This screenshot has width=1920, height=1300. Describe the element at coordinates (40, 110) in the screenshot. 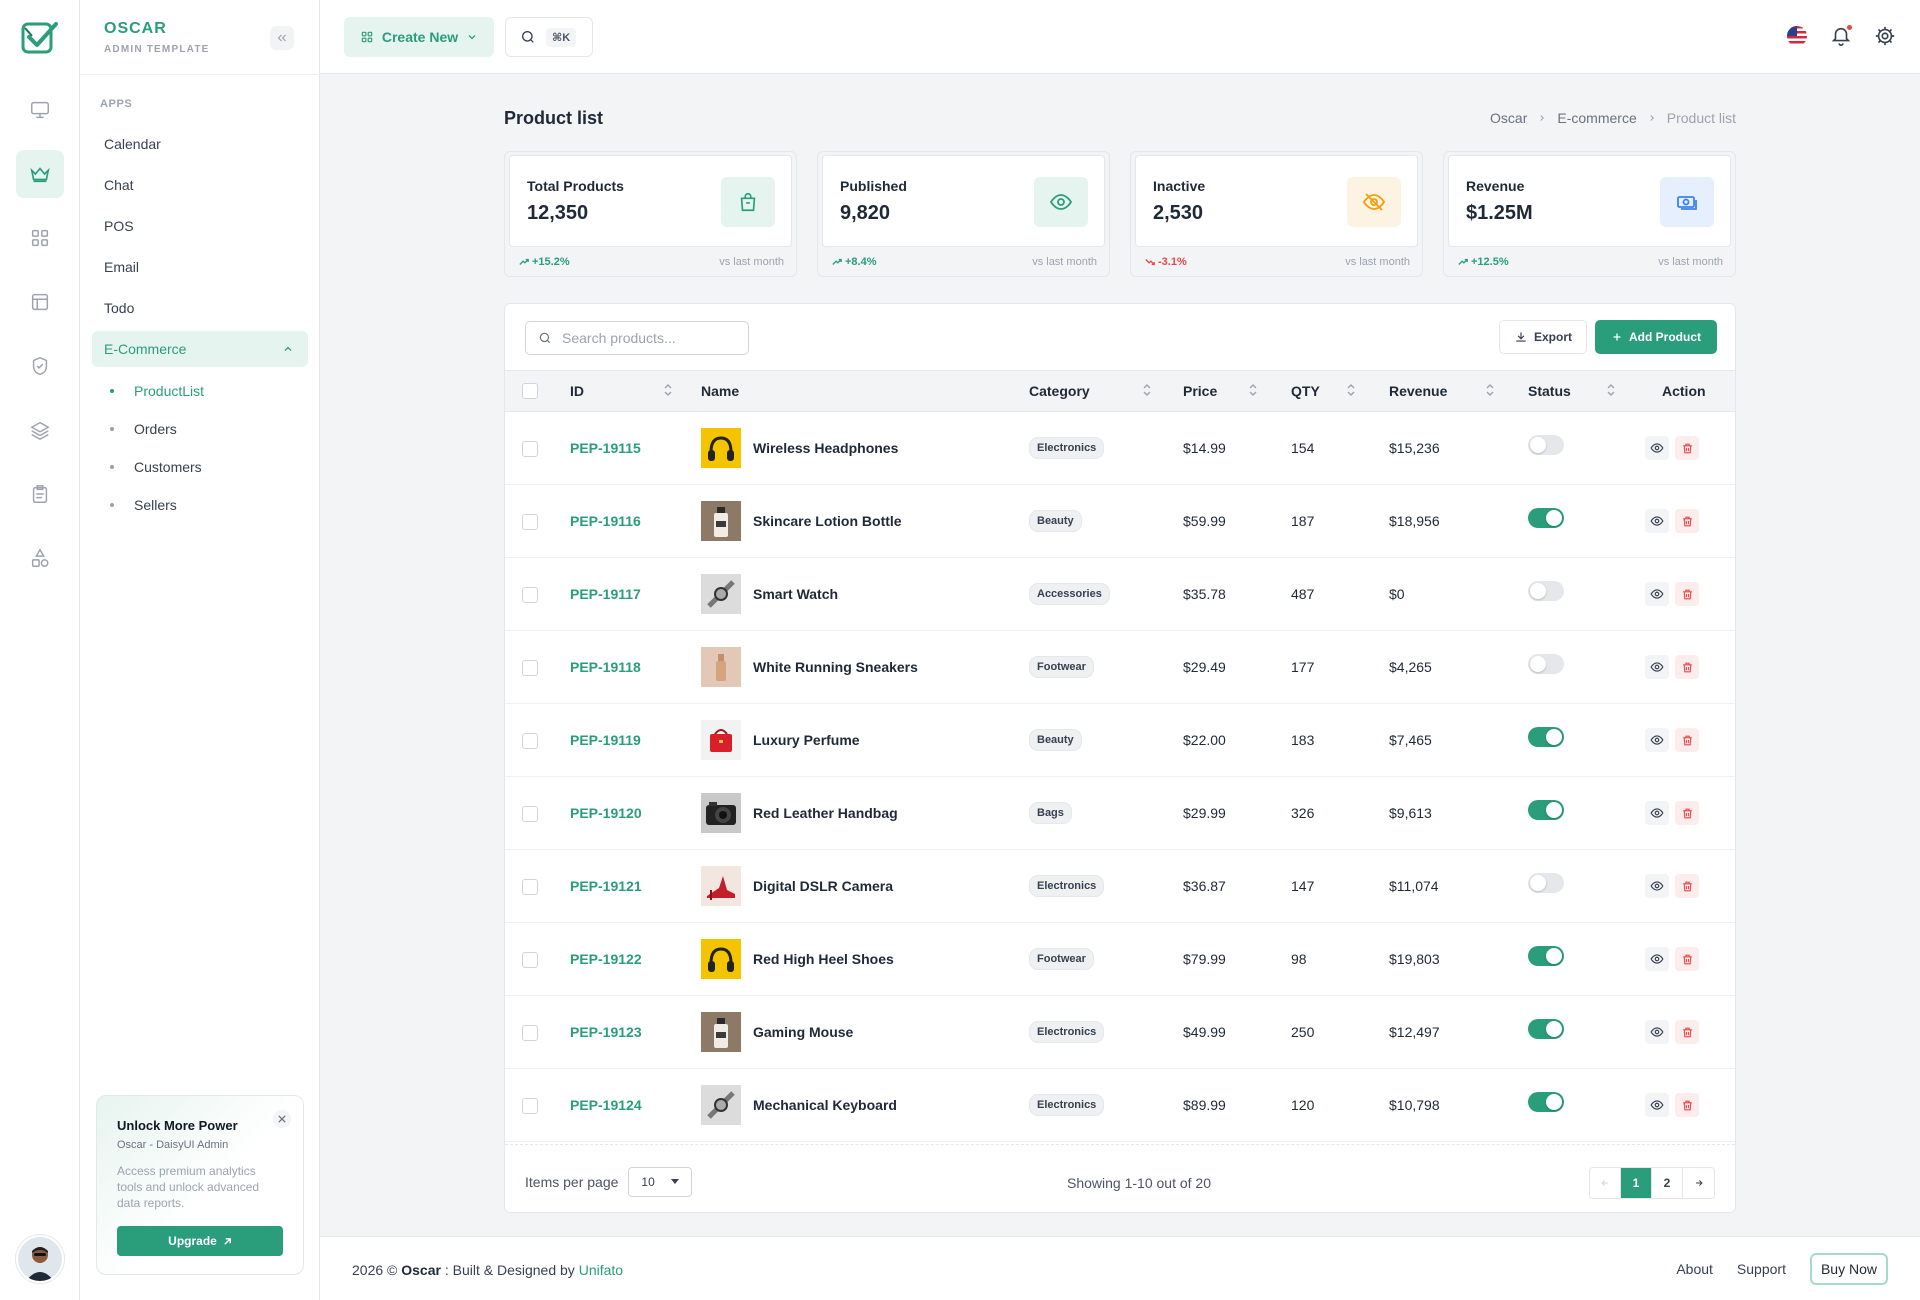

I see `monitor-icon` at that location.